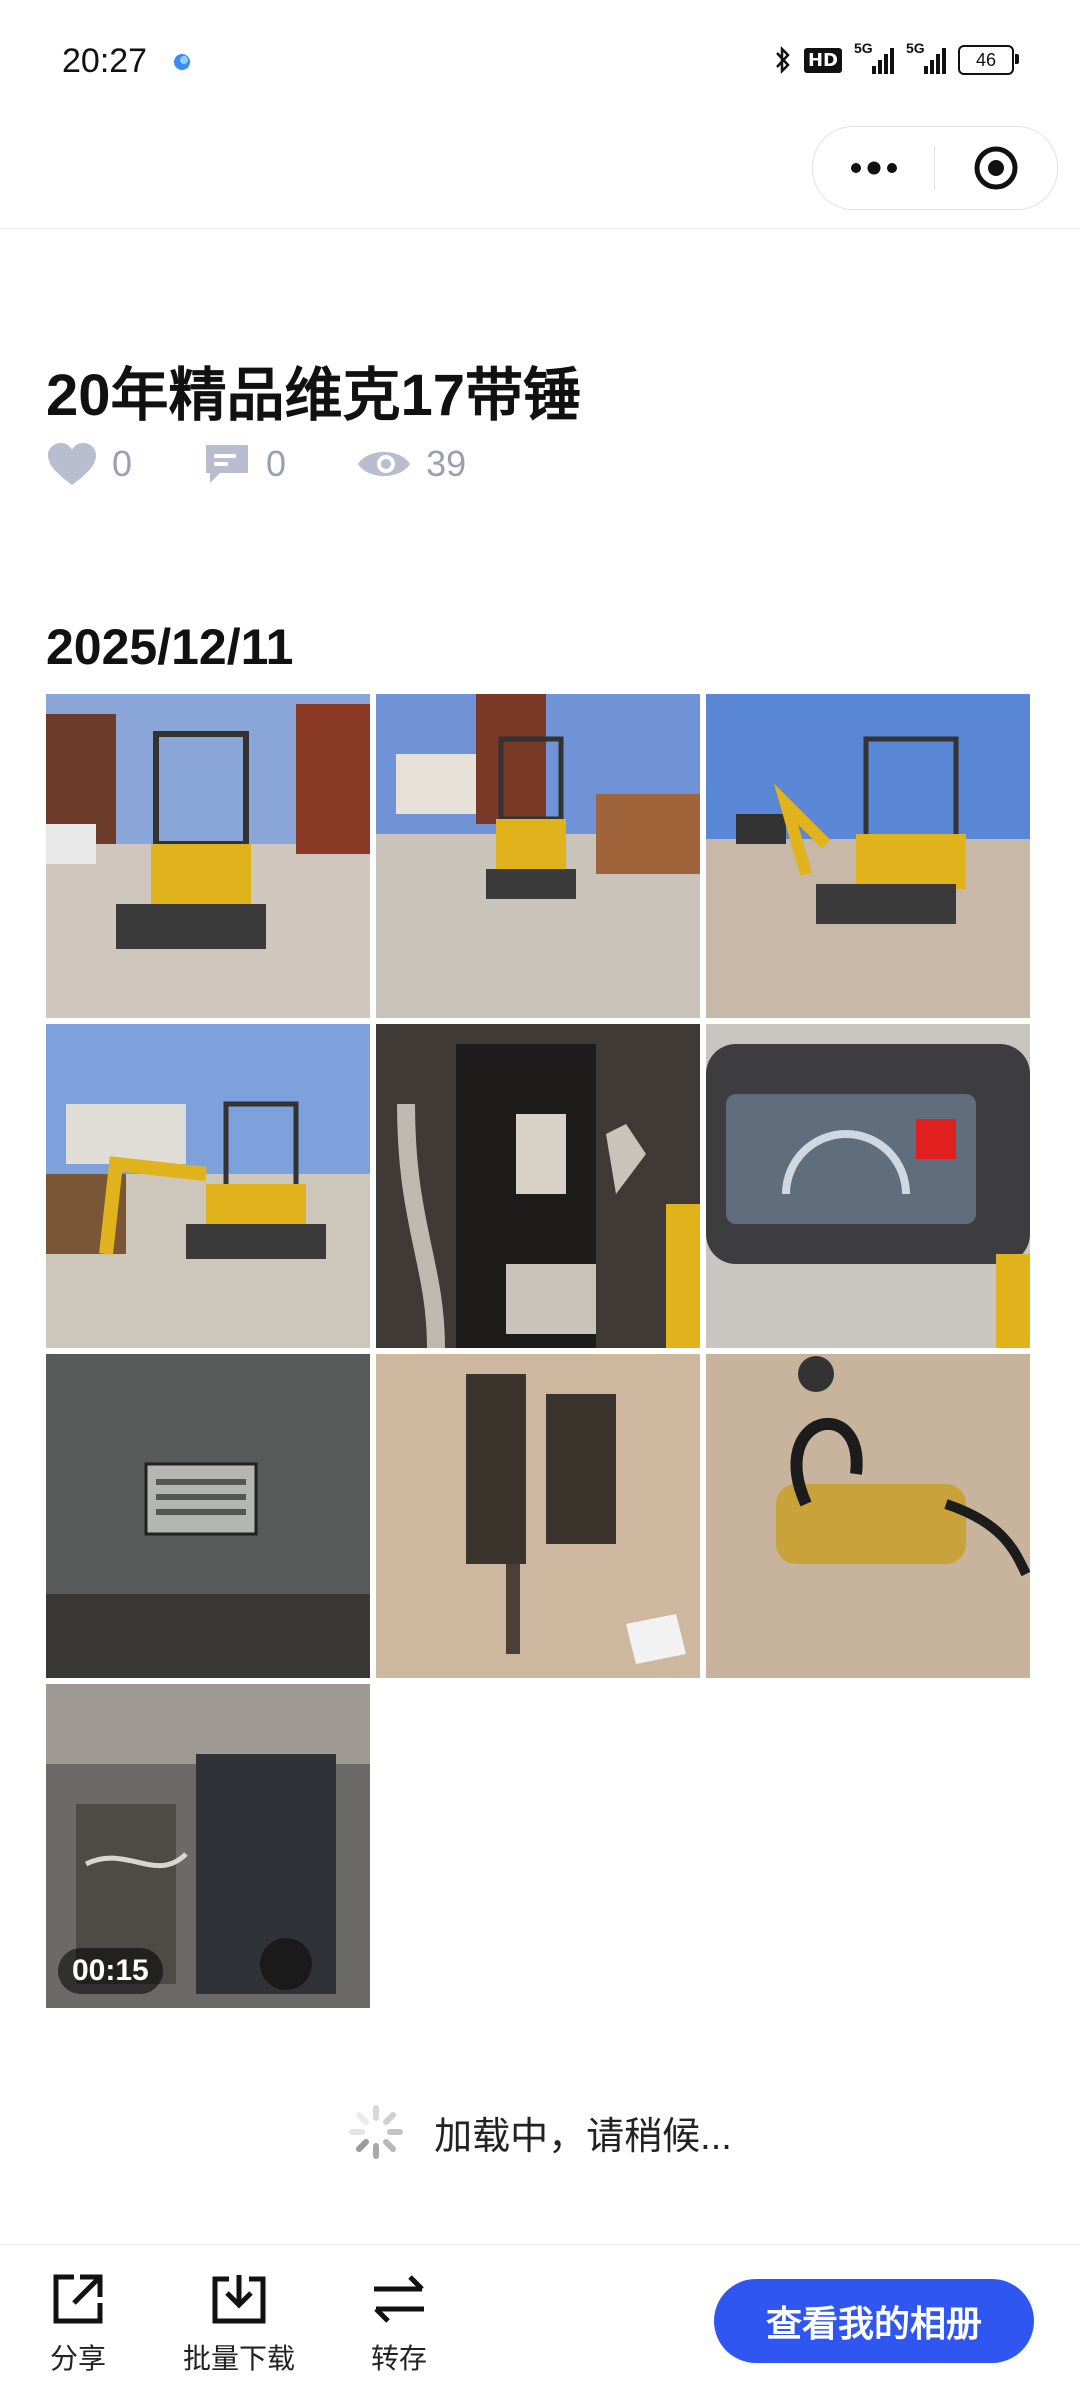  I want to click on status-time: 20:27, so click(105, 61).